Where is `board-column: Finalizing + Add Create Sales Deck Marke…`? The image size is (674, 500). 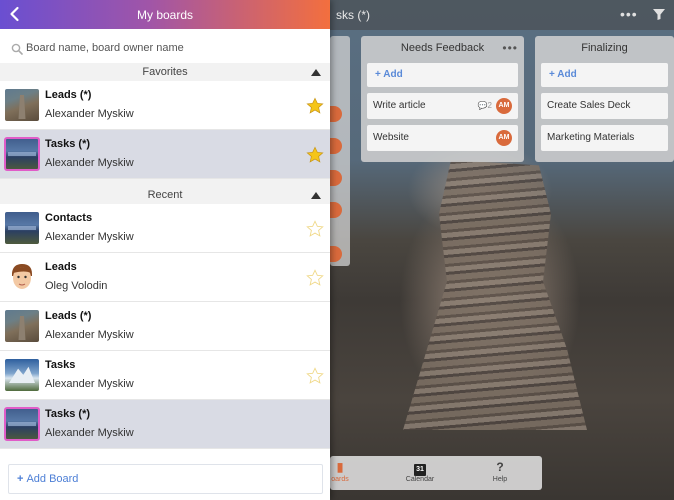 board-column: Finalizing + Add Create Sales Deck Marke… is located at coordinates (604, 99).